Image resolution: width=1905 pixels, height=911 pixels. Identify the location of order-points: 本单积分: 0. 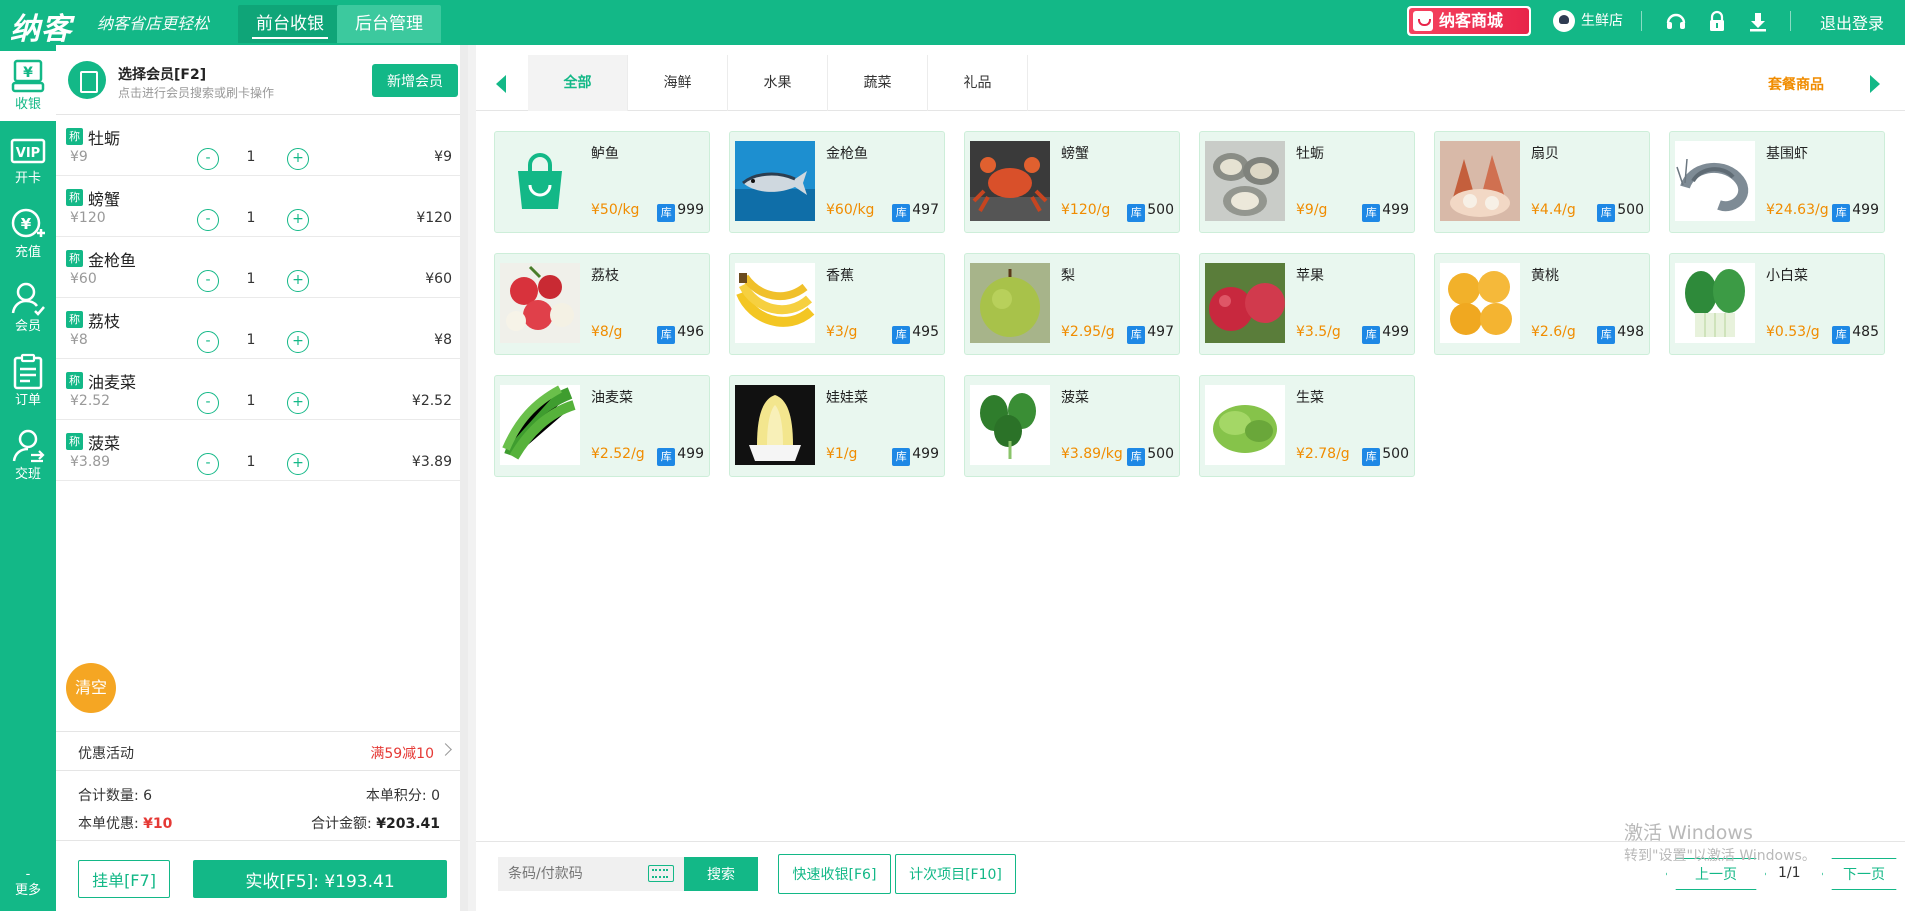
(402, 796).